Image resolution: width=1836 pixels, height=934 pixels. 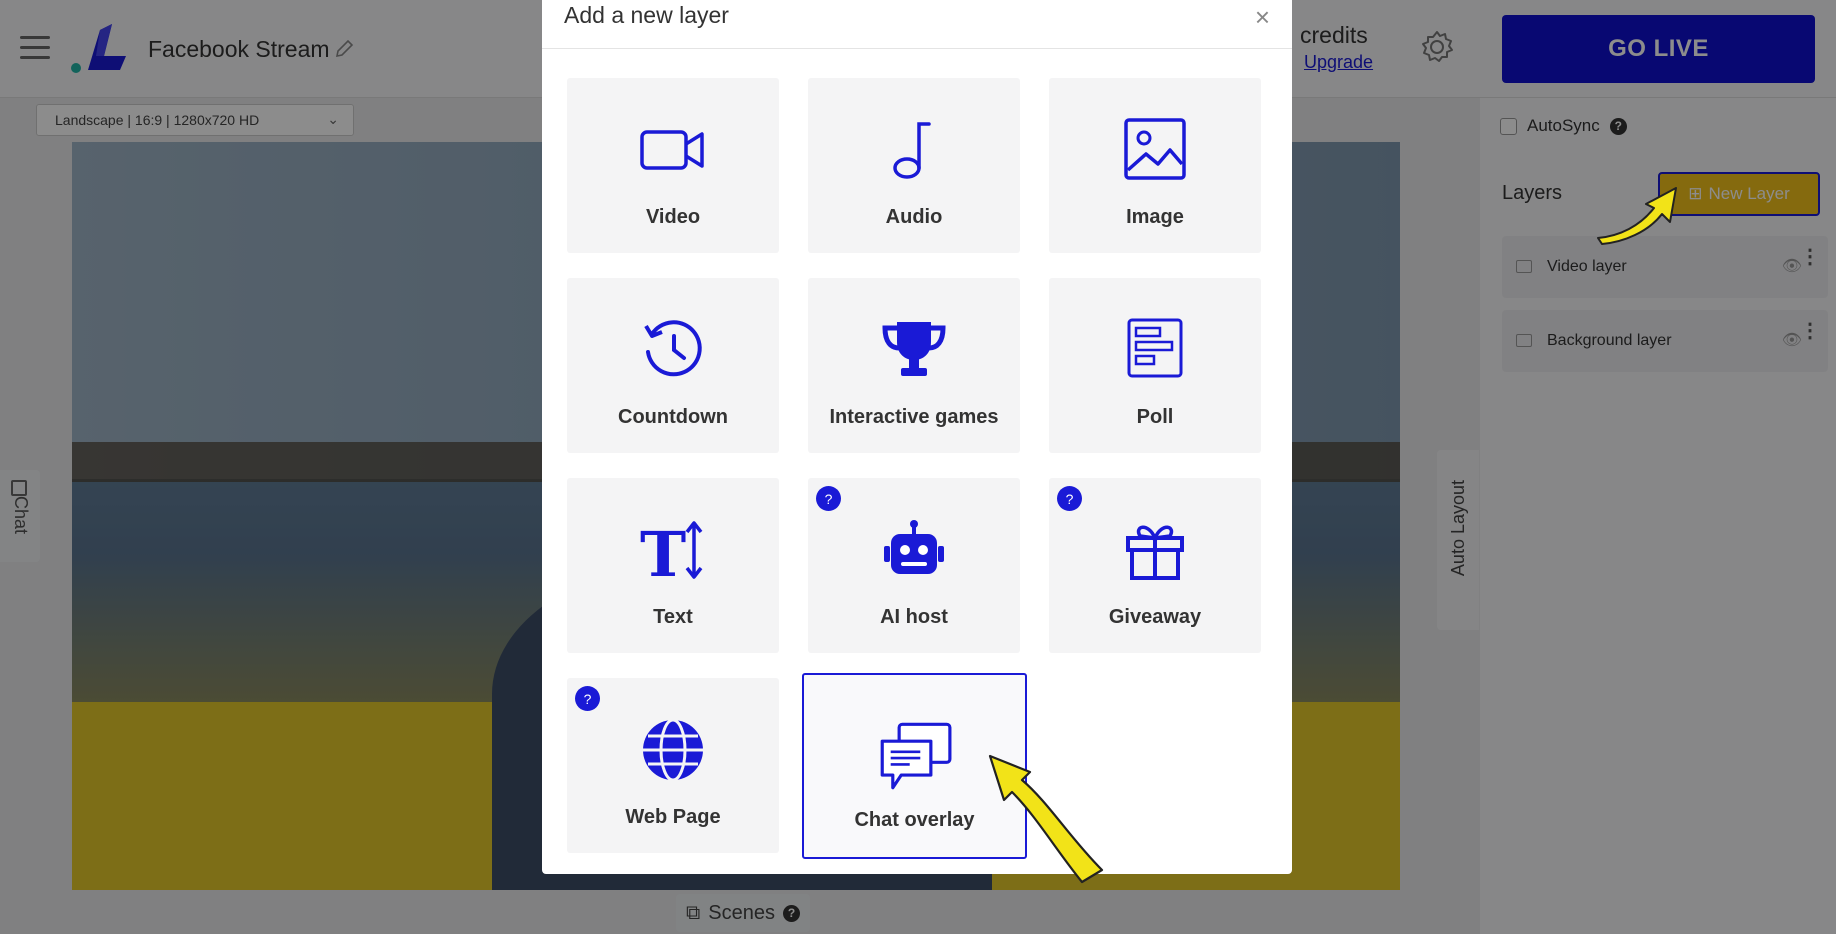 I want to click on tile-label: Web Page, so click(x=673, y=817).